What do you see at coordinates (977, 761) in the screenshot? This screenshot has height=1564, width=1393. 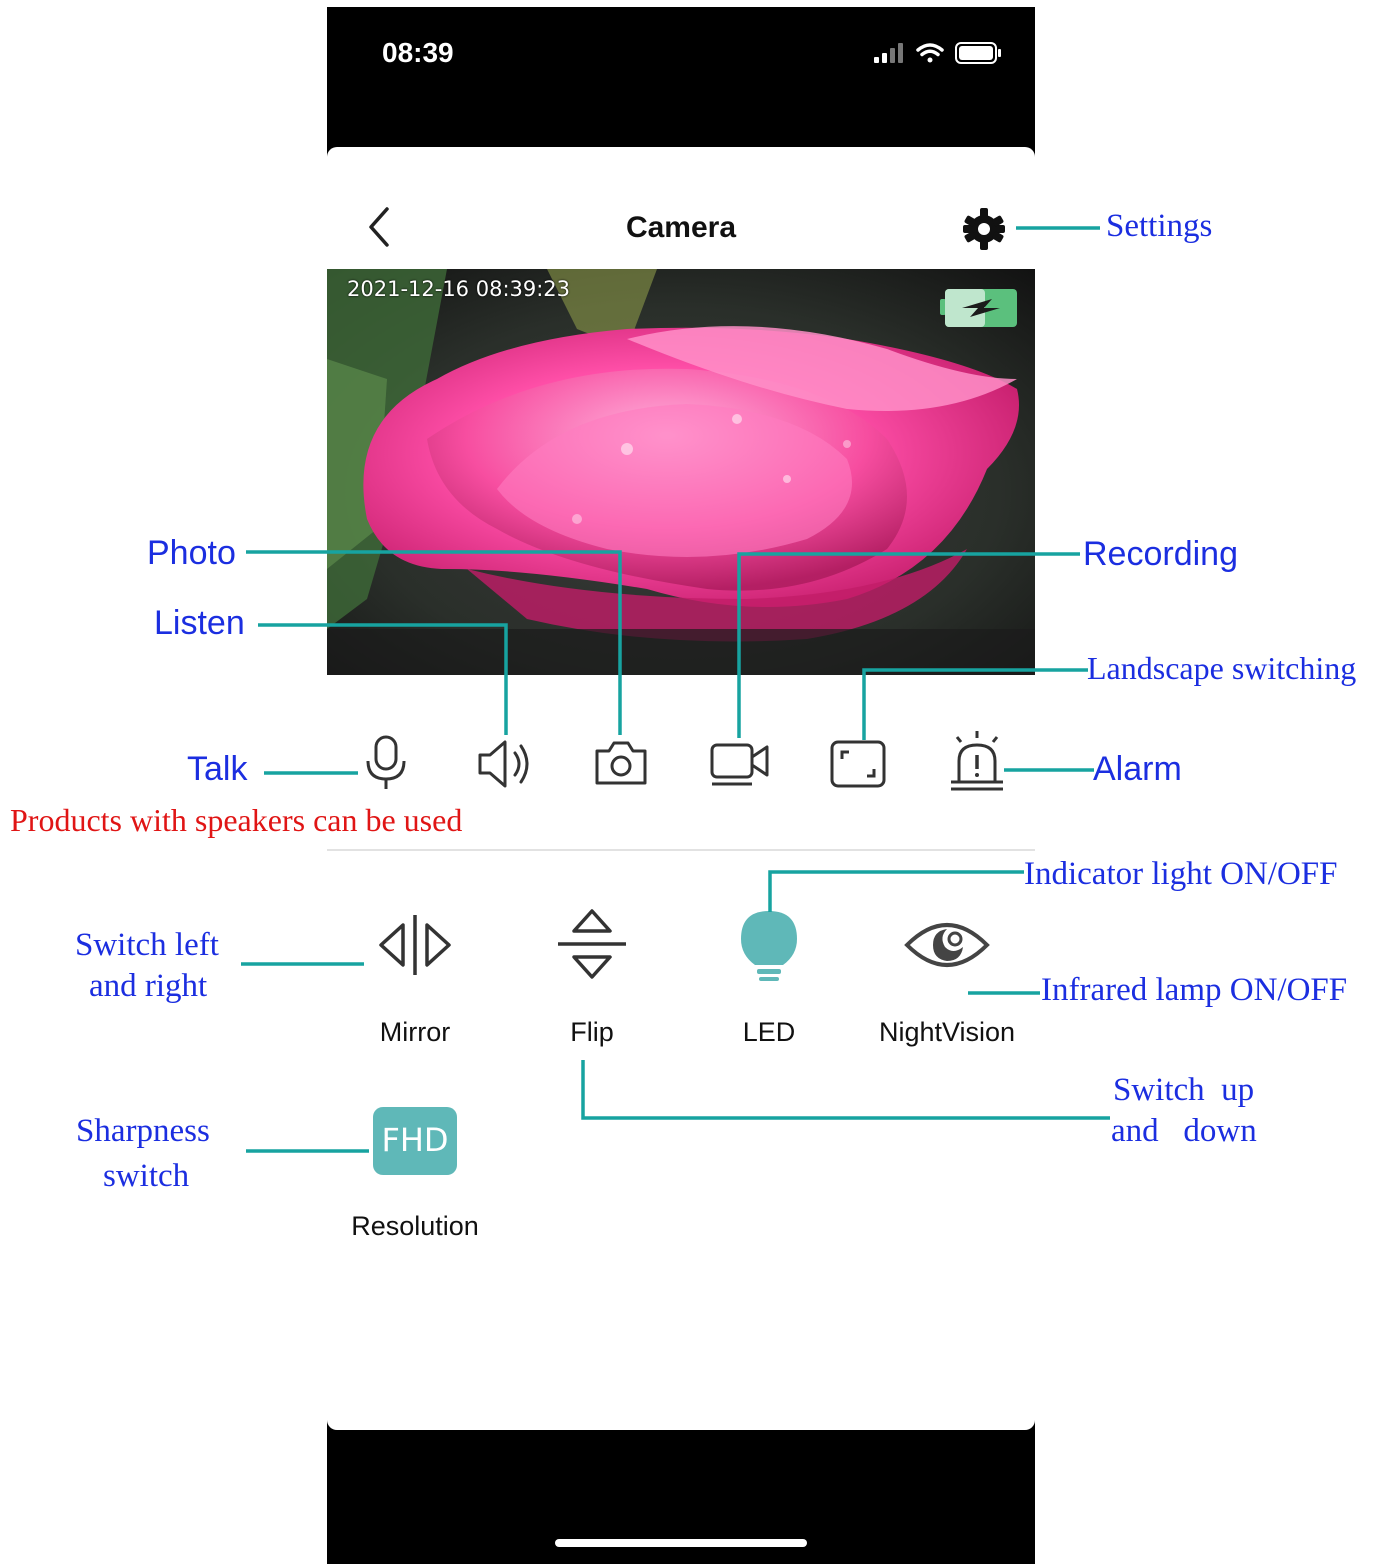 I see `siren-icon` at bounding box center [977, 761].